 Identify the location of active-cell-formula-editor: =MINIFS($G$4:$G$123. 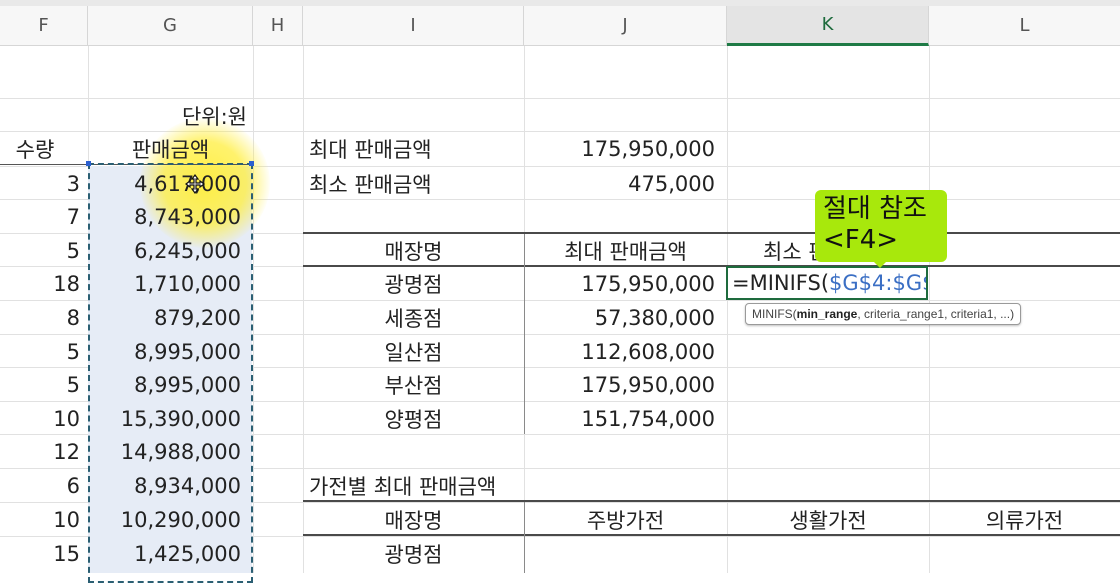
(827, 283).